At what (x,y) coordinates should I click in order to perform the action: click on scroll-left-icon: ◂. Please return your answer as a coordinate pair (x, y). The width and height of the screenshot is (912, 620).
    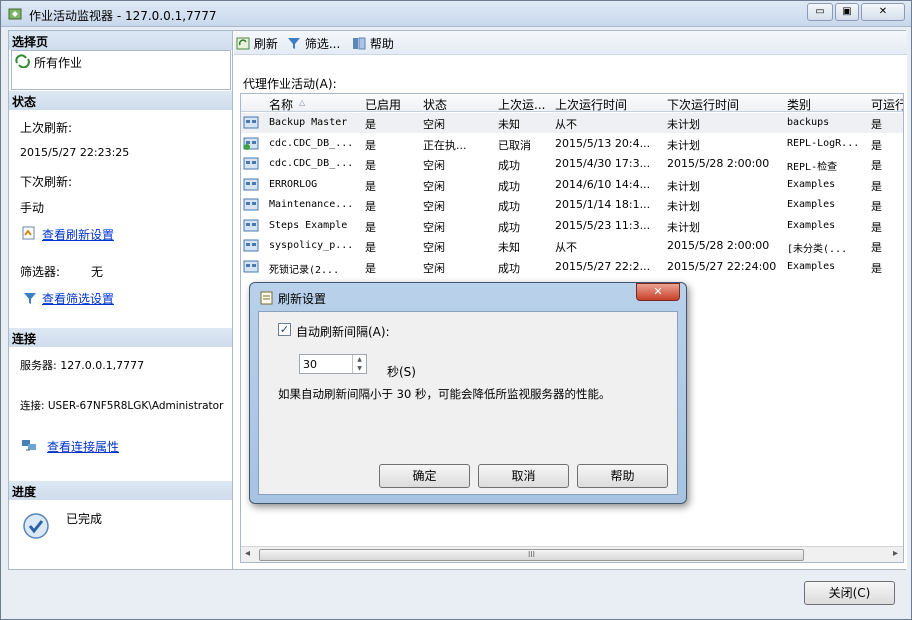
    Looking at the image, I should click on (247, 553).